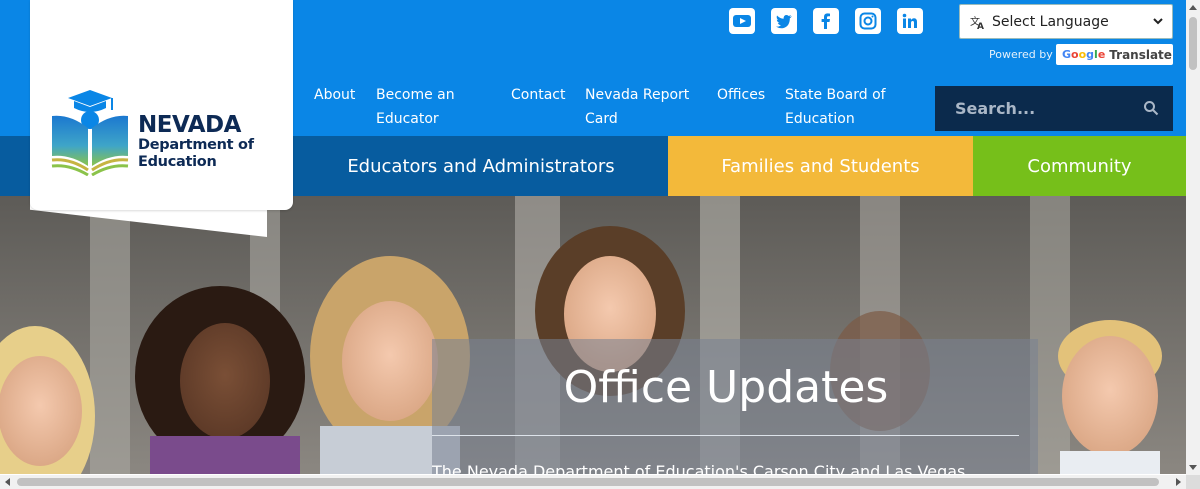  I want to click on translate-icon: 文A, so click(977, 22).